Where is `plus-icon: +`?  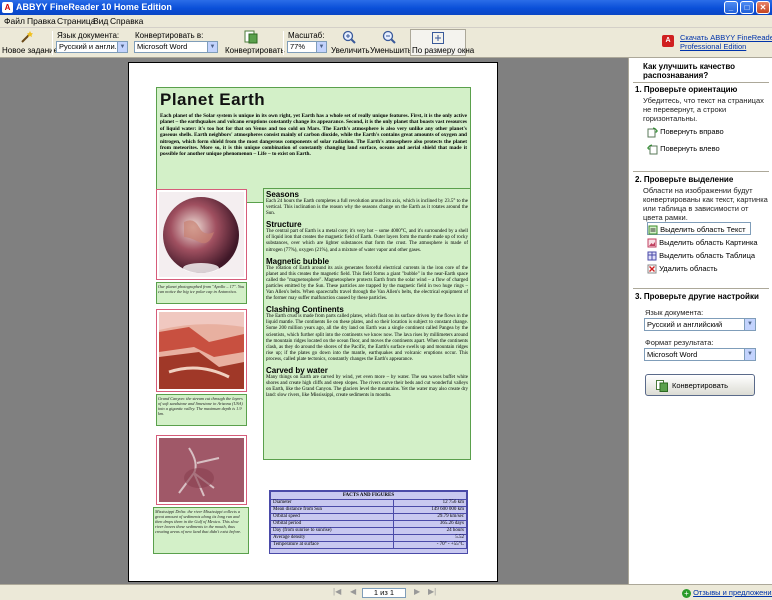
plus-icon: + is located at coordinates (686, 593).